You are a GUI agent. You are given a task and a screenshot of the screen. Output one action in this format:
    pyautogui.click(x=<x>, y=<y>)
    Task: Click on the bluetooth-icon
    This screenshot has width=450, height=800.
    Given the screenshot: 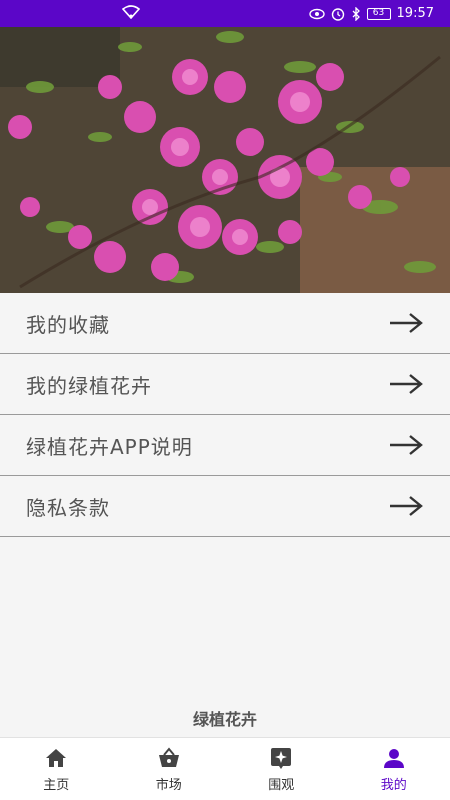 What is the action you would take?
    pyautogui.click(x=356, y=13)
    